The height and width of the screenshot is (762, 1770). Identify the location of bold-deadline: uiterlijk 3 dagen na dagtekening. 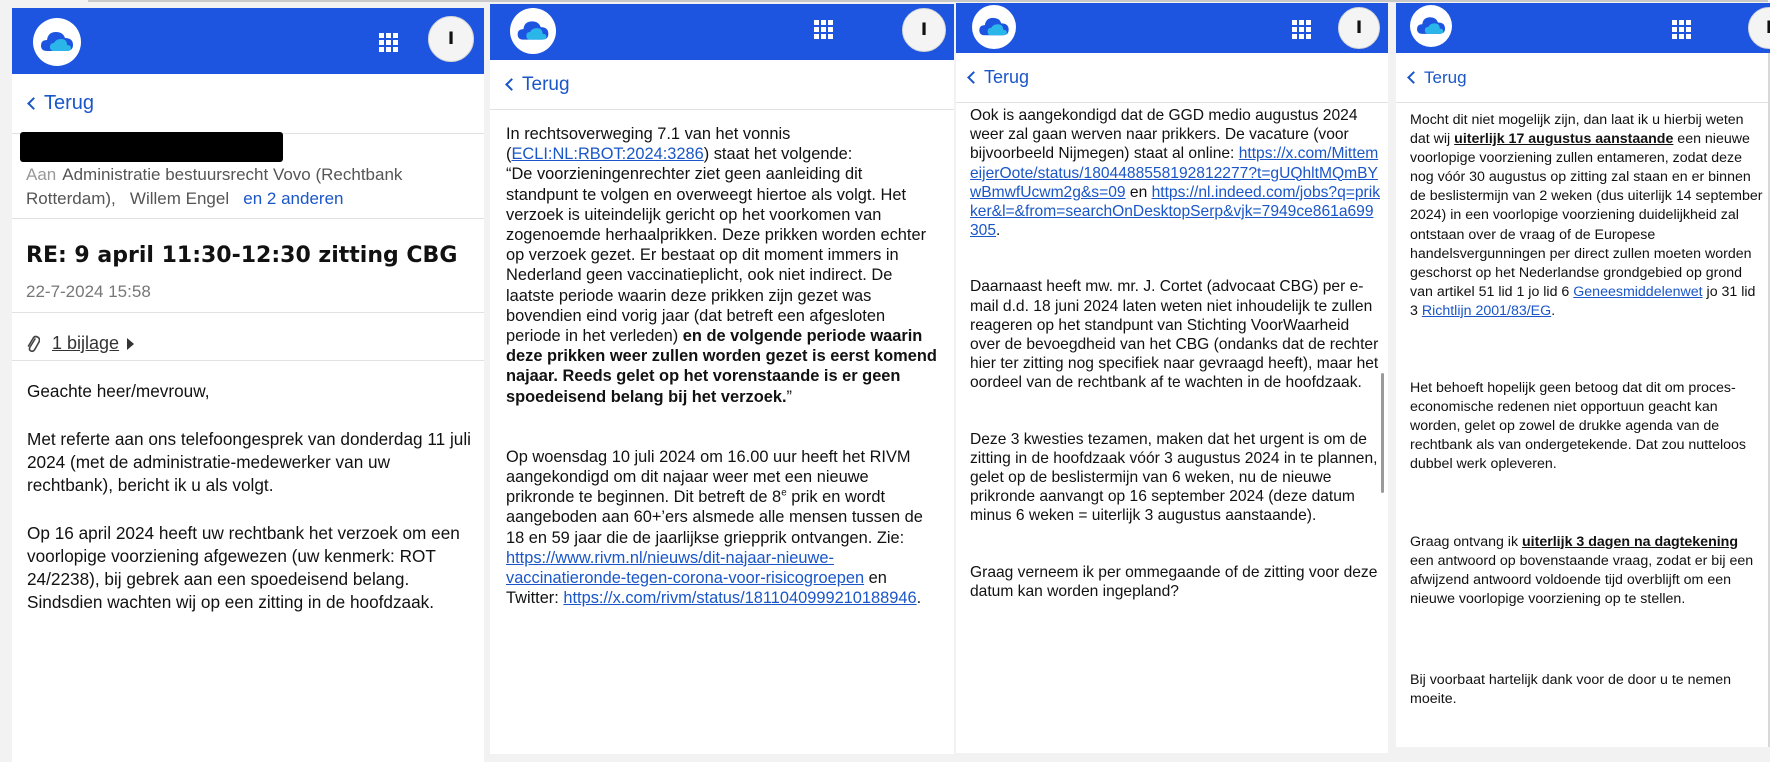
(1630, 541).